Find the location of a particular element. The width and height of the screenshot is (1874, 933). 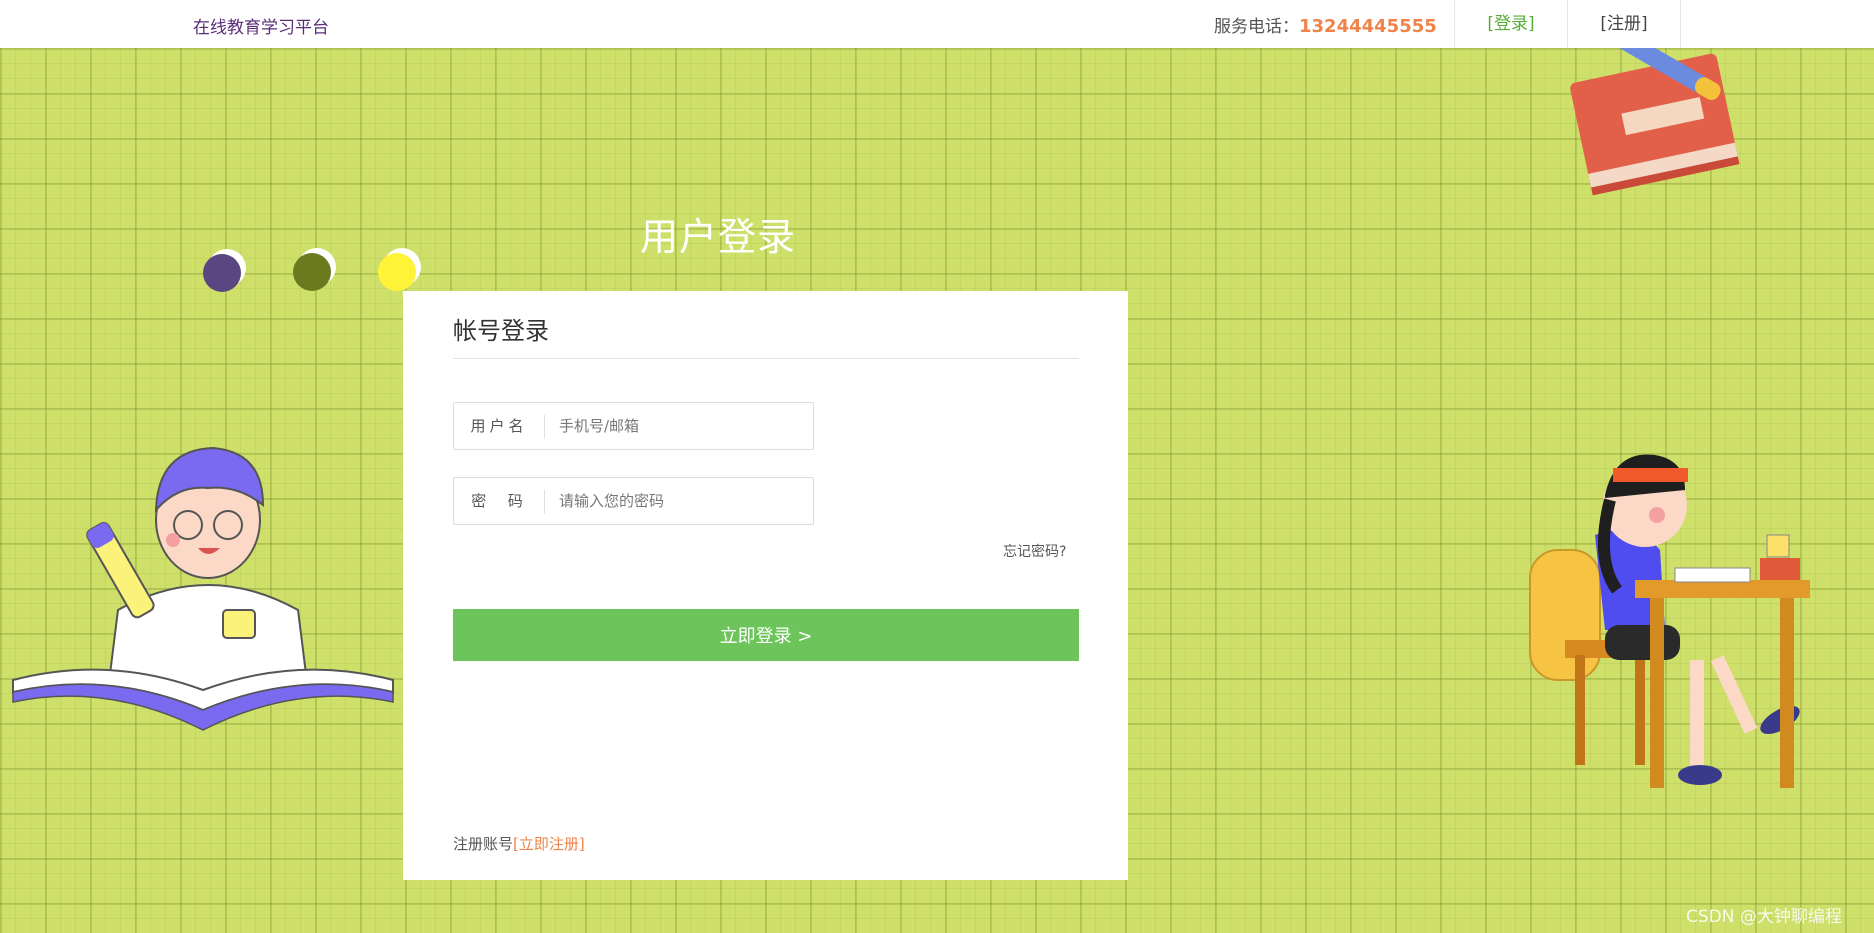

register-prefix: 注册账号 is located at coordinates (483, 844).